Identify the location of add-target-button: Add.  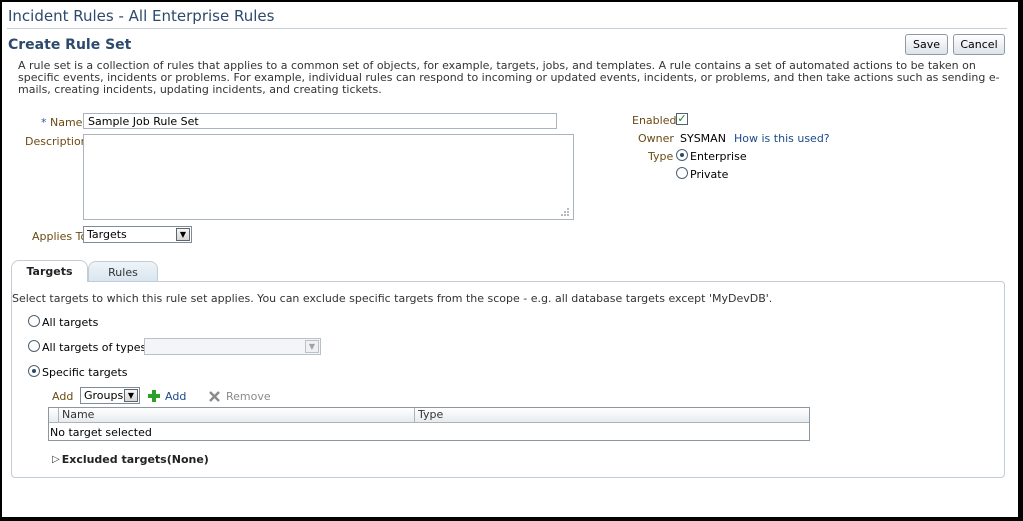
(172, 396).